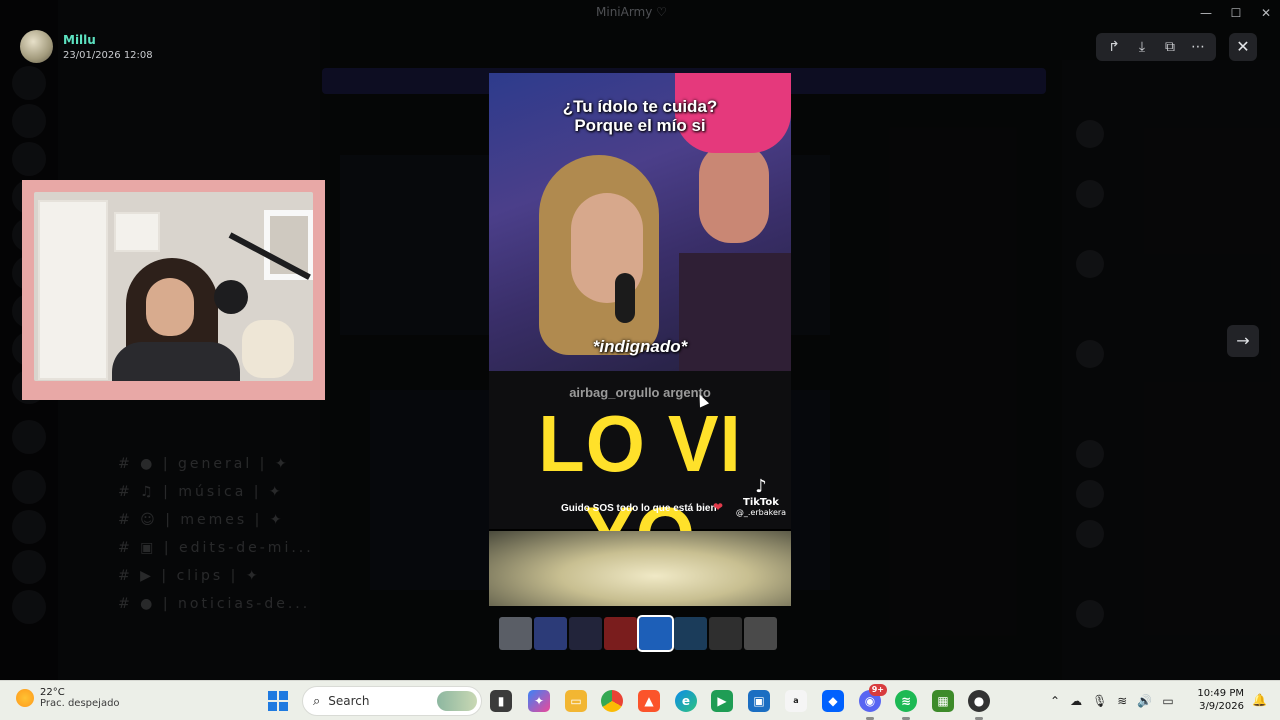 The width and height of the screenshot is (1280, 720). I want to click on webcam-feed, so click(173, 286).